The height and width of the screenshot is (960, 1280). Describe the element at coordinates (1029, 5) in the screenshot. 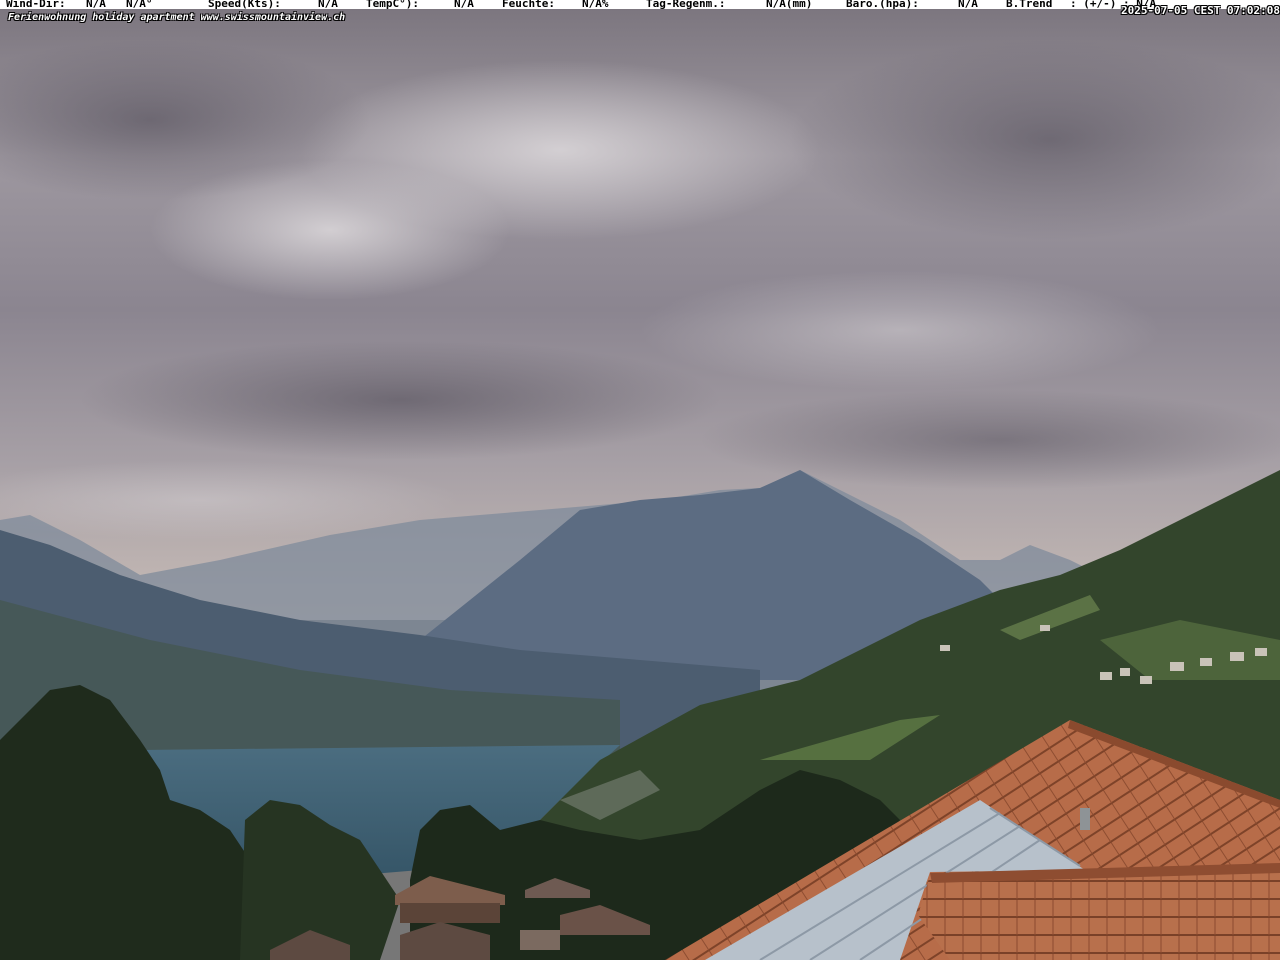

I see `trend-label: B.Trend` at that location.